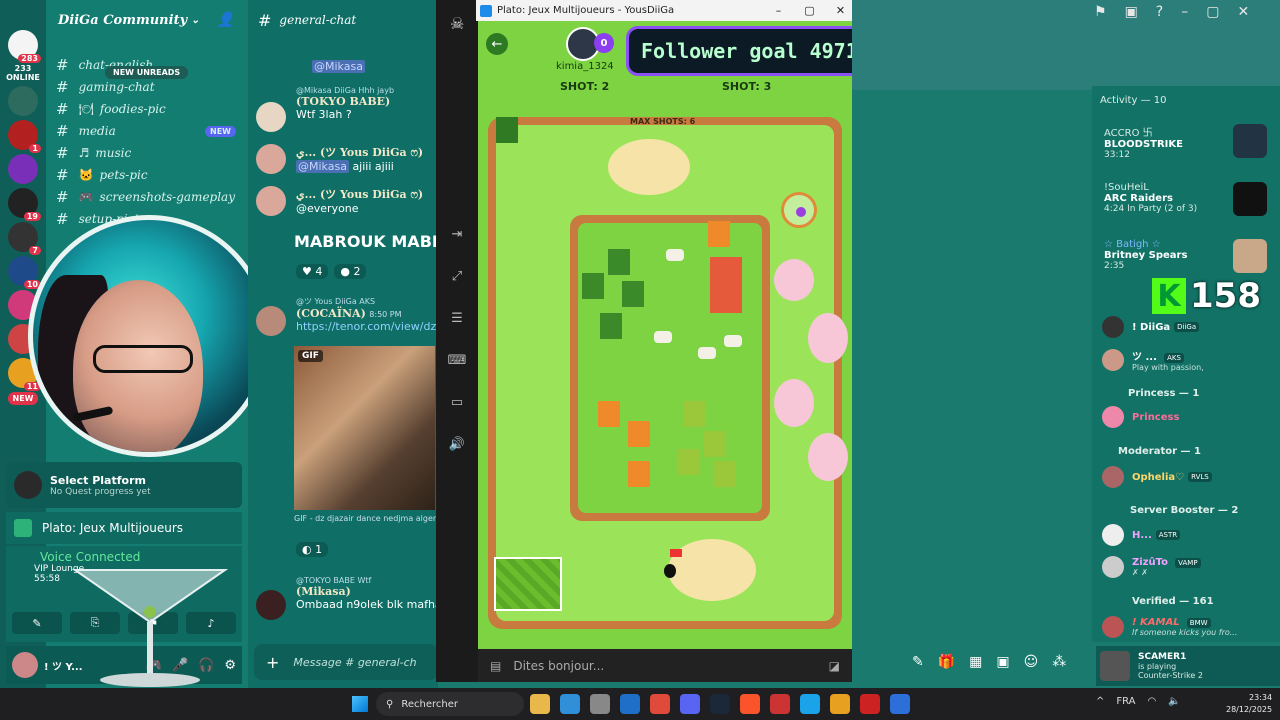 This screenshot has height=720, width=1280. I want to click on chevron-up-icon: ^, so click(1100, 701).